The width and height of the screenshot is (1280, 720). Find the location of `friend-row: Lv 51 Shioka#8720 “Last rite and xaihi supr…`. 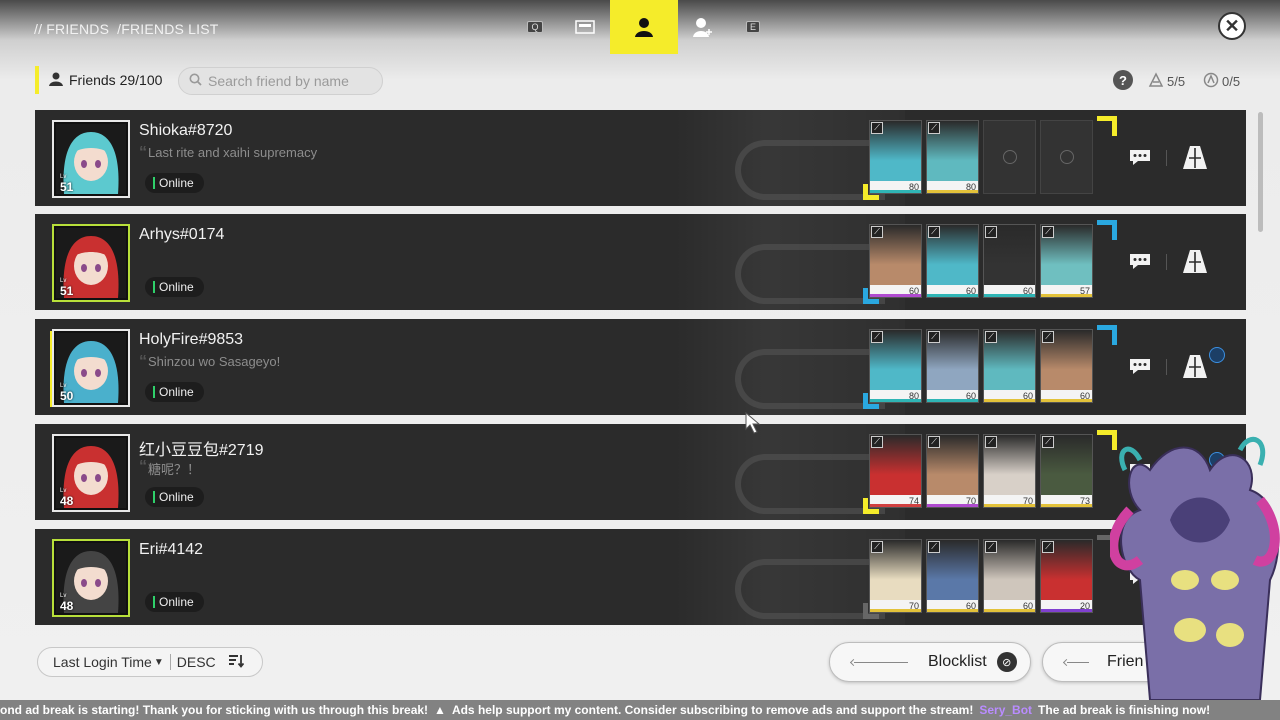

friend-row: Lv 51 Shioka#8720 “Last rite and xaihi supr… is located at coordinates (640, 158).